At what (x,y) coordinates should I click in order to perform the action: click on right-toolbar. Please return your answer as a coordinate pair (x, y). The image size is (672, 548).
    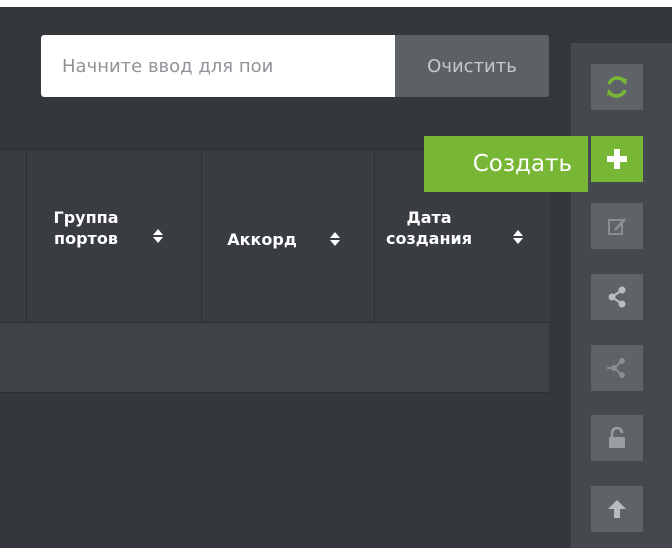
    Looking at the image, I should click on (621, 295).